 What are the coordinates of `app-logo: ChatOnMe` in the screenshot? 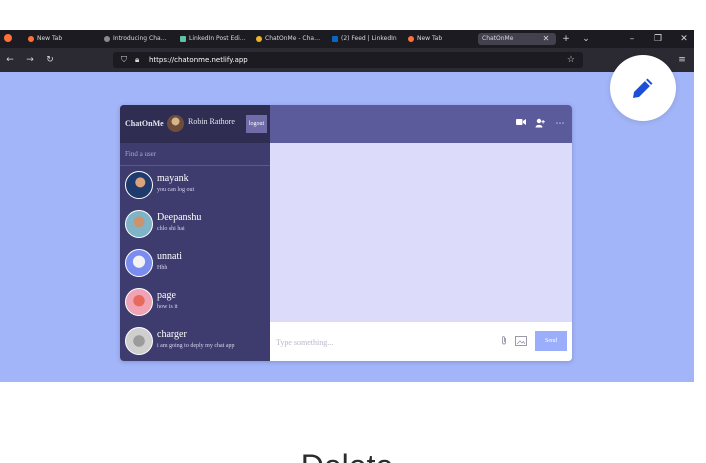 It's located at (144, 123).